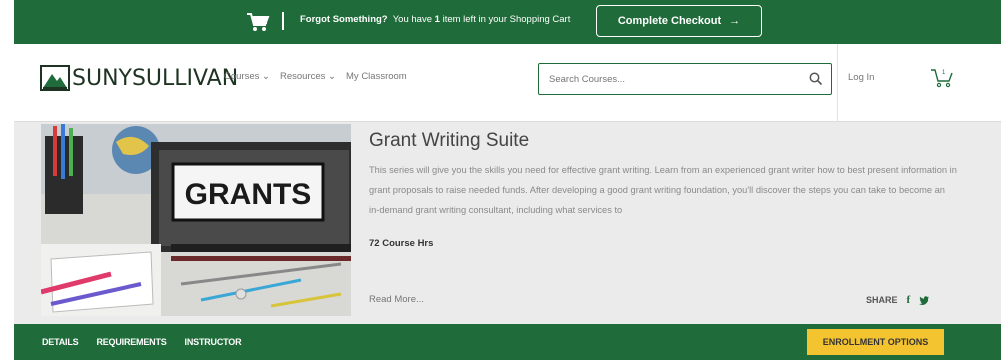  What do you see at coordinates (412, 19) in the screenshot?
I see `message-prefix: You have` at bounding box center [412, 19].